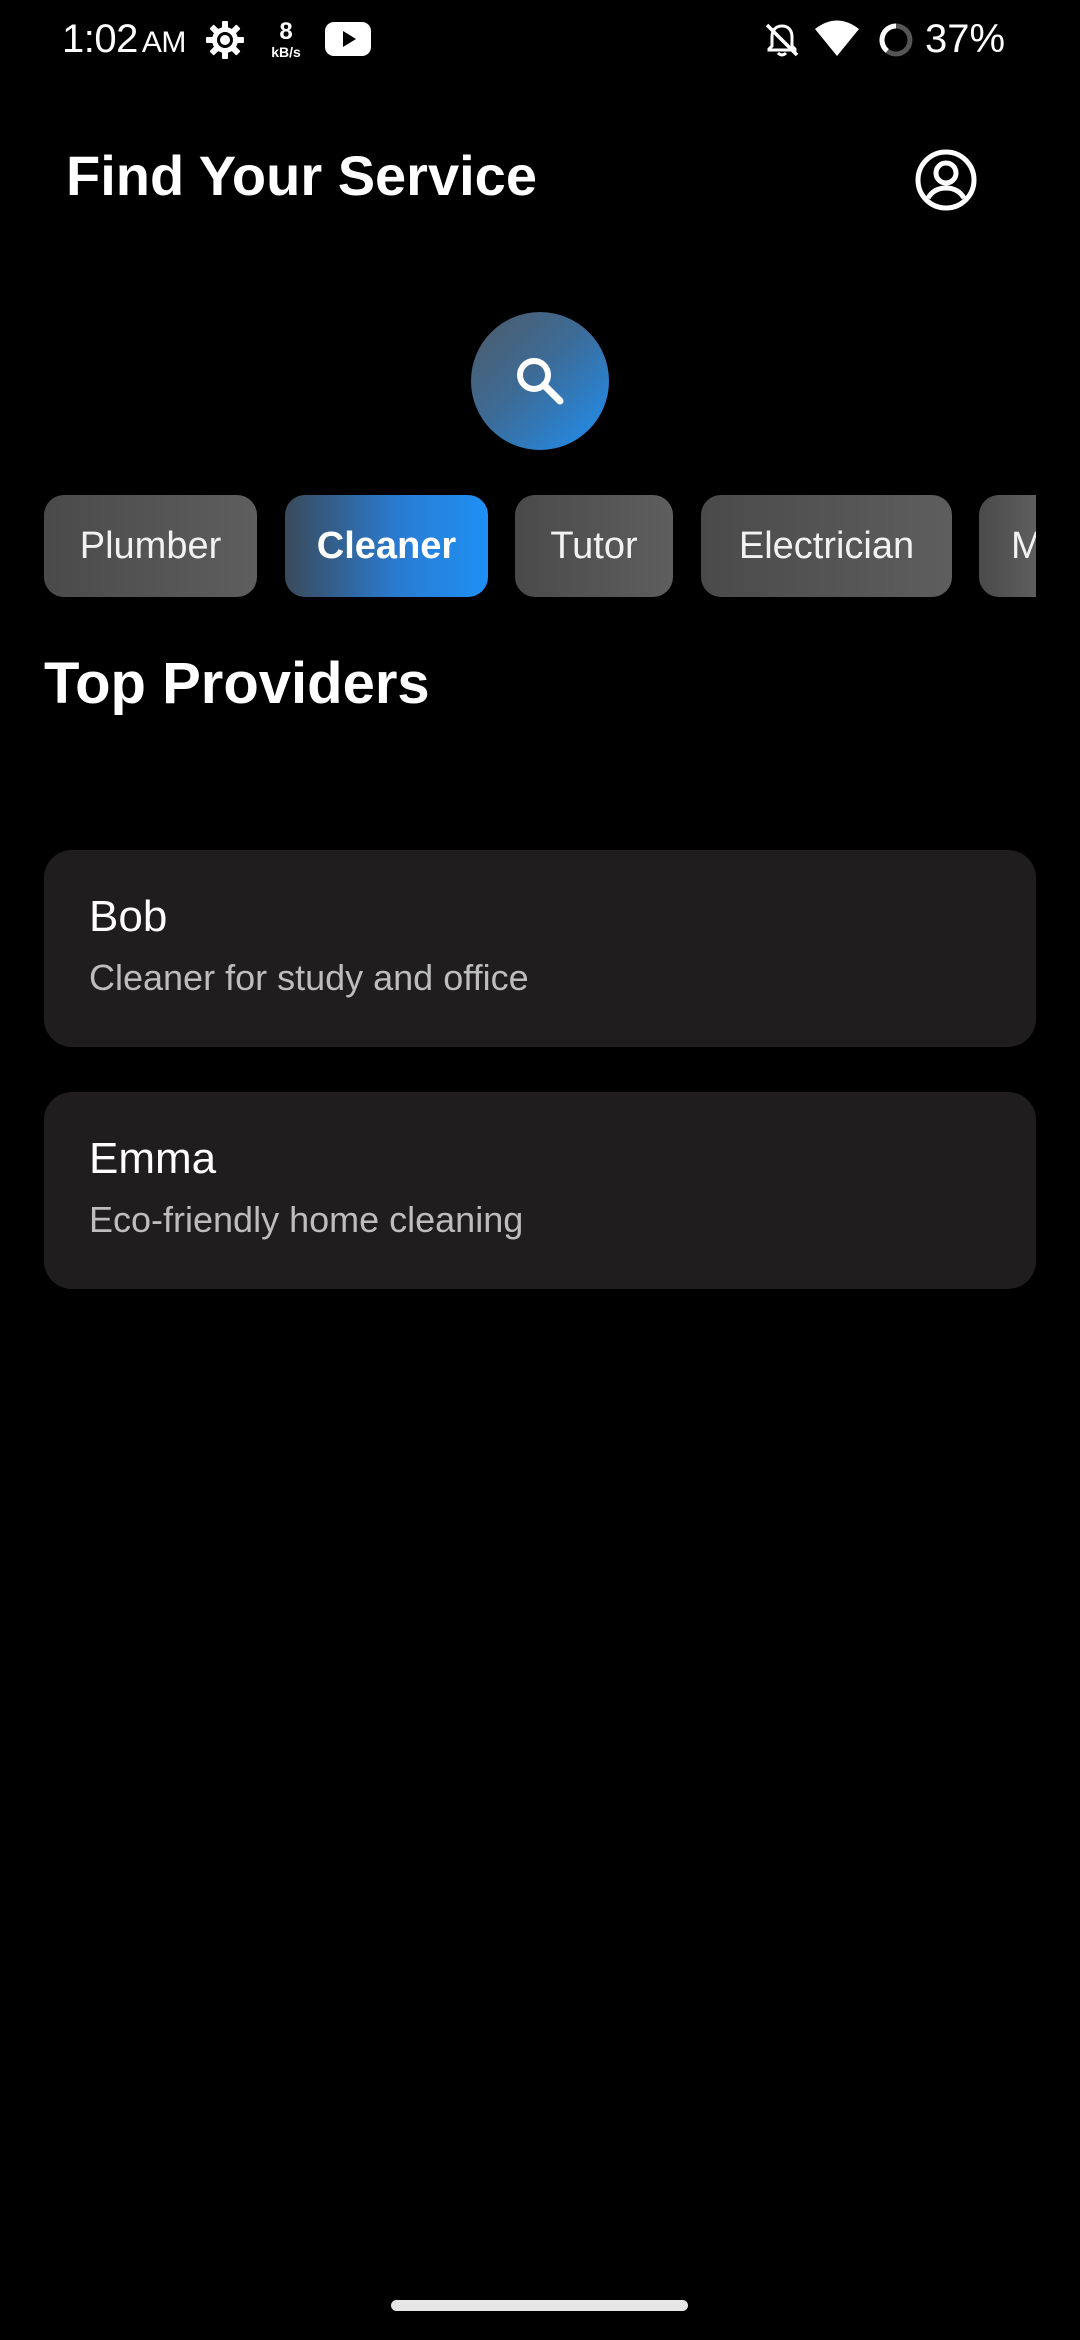  Describe the element at coordinates (286, 31) in the screenshot. I see `network-speed-value: 8` at that location.